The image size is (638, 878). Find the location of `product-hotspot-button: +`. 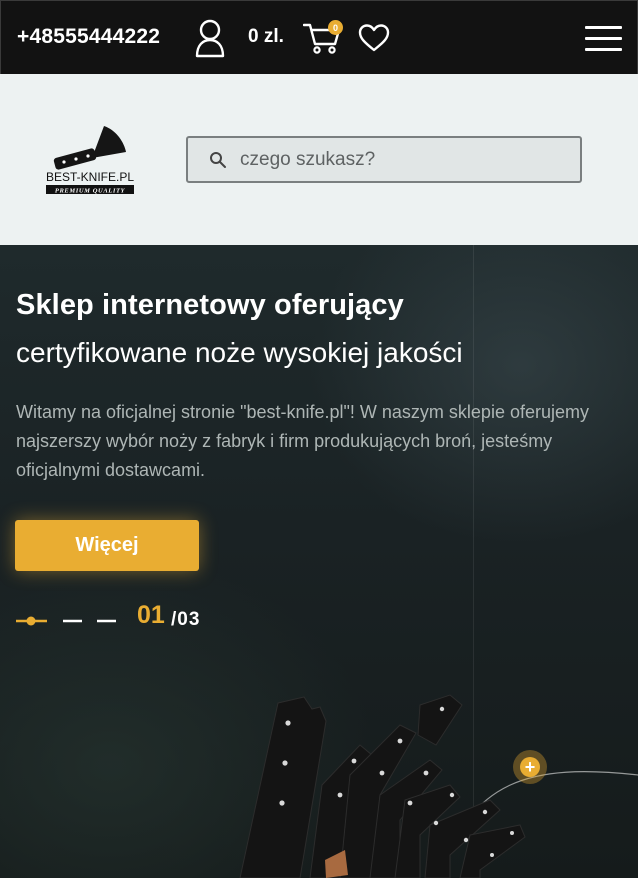

product-hotspot-button: + is located at coordinates (530, 767).